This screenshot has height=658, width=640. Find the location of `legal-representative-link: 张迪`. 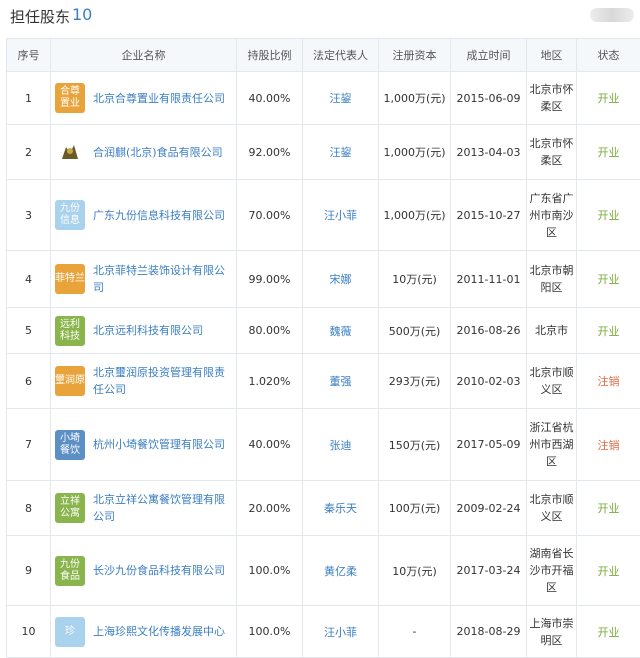

legal-representative-link: 张迪 is located at coordinates (341, 445).